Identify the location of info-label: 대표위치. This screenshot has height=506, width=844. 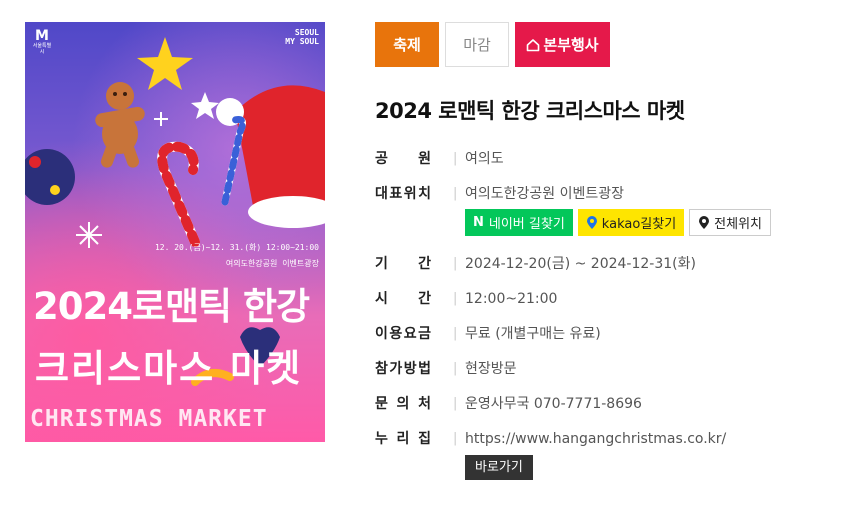
(403, 194).